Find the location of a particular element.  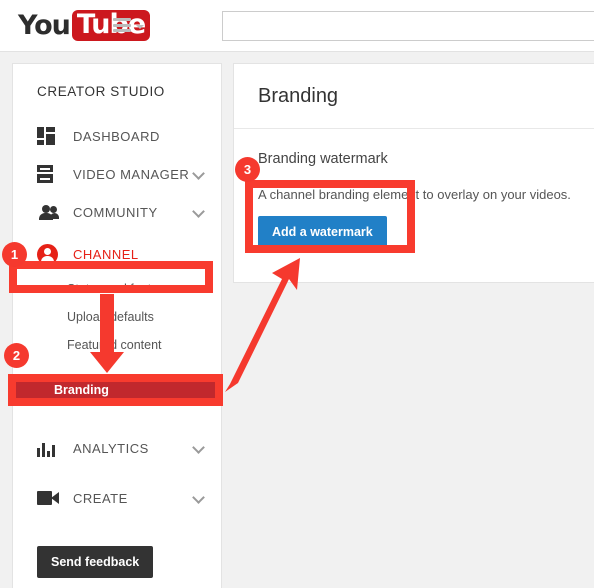

hamburger-icon is located at coordinates (122, 25).